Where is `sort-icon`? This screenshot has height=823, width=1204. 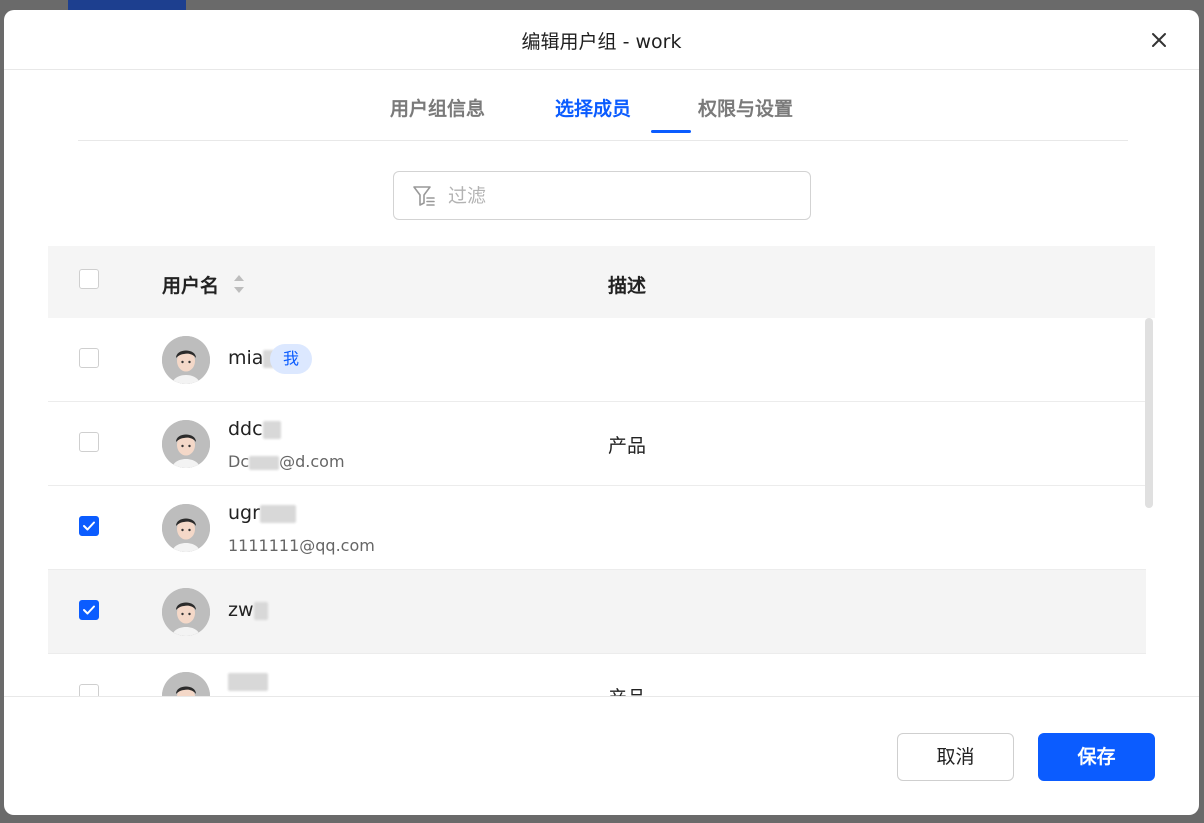
sort-icon is located at coordinates (239, 284).